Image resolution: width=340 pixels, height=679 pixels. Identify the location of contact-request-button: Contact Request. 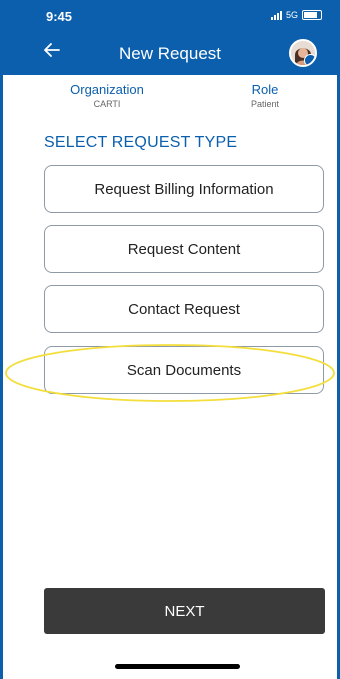
(184, 309).